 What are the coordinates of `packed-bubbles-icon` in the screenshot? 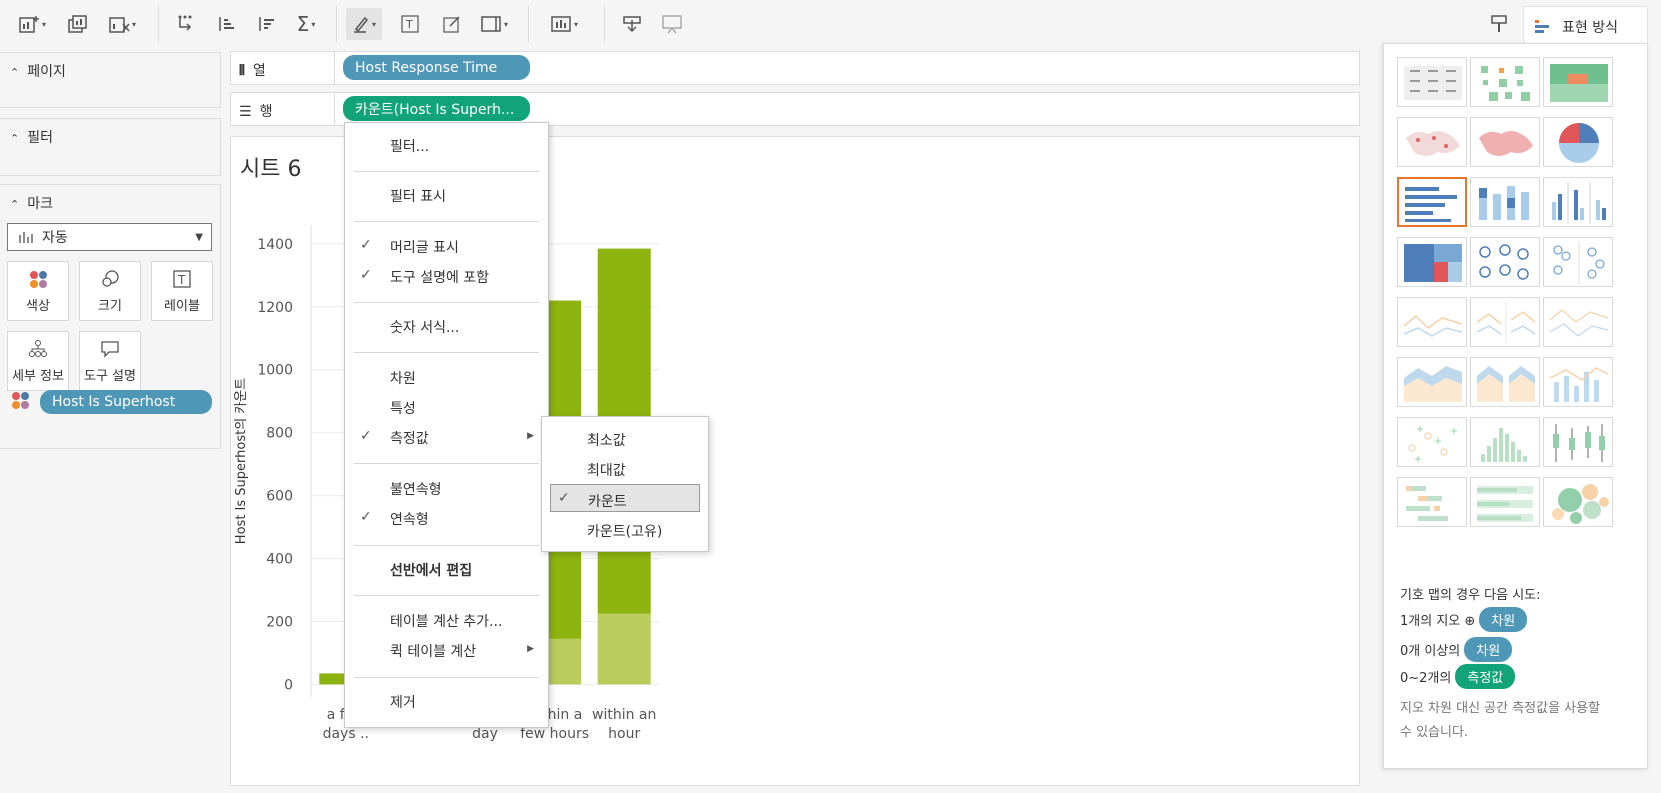 It's located at (1580, 504).